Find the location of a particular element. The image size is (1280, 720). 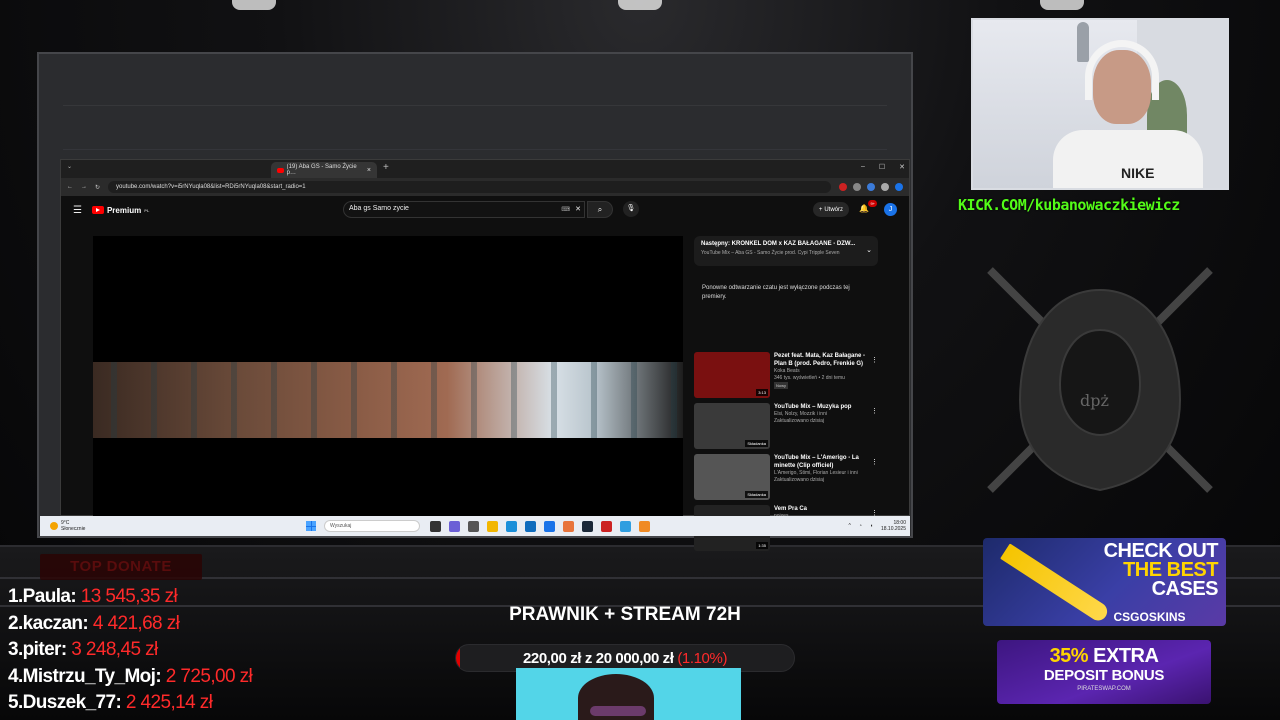

donor-row: 1.Paula: 13 545,35 zł is located at coordinates (130, 597).